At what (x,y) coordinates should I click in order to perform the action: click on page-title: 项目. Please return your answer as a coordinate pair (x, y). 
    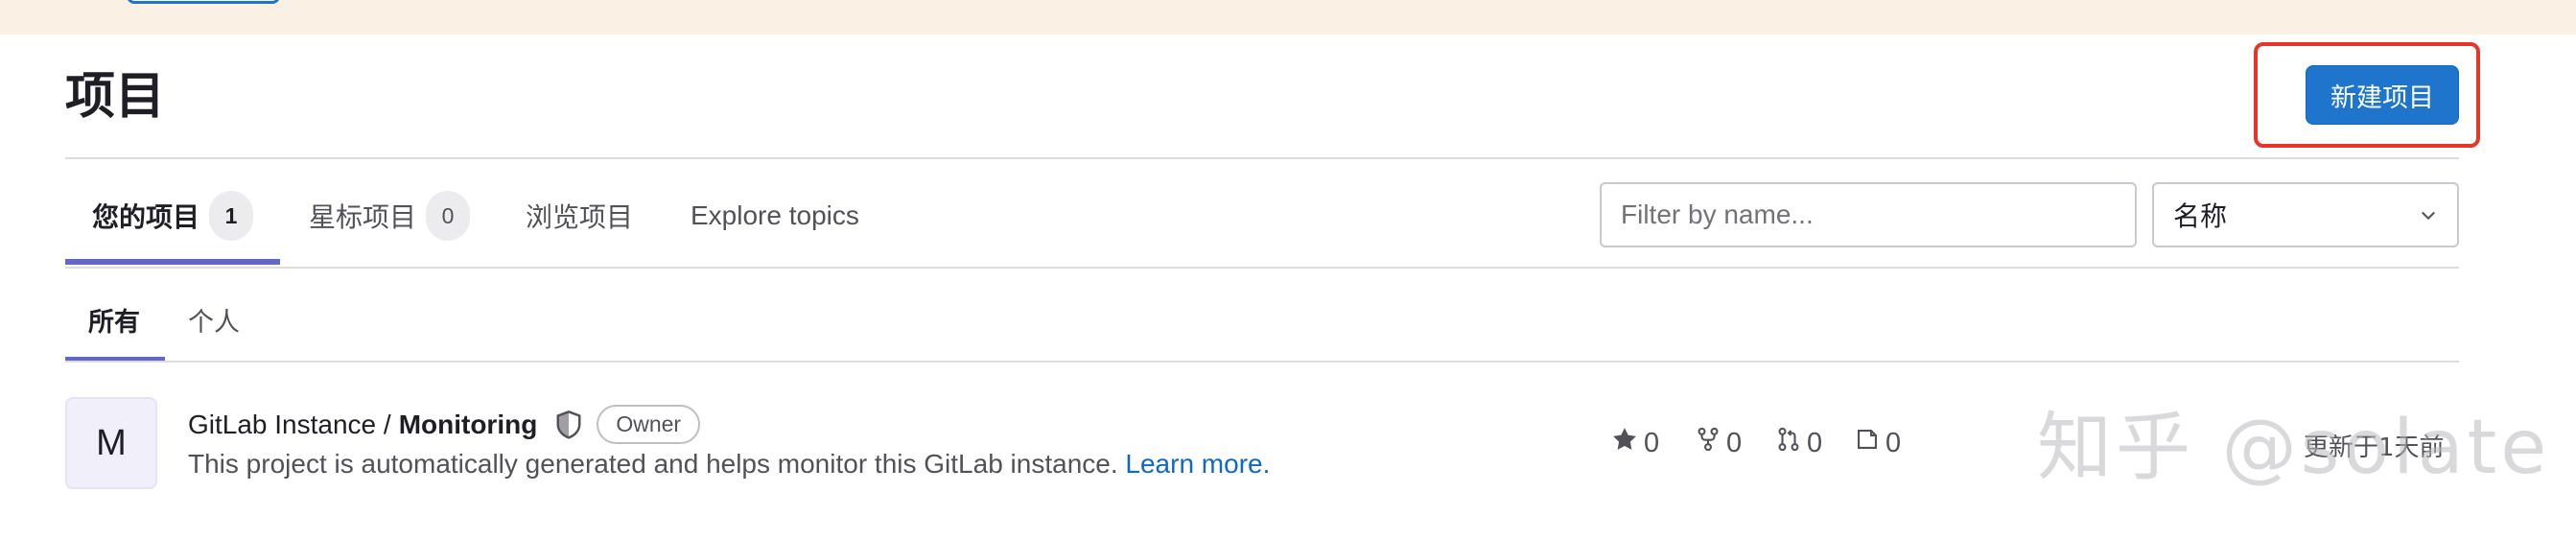
    Looking at the image, I should click on (115, 97).